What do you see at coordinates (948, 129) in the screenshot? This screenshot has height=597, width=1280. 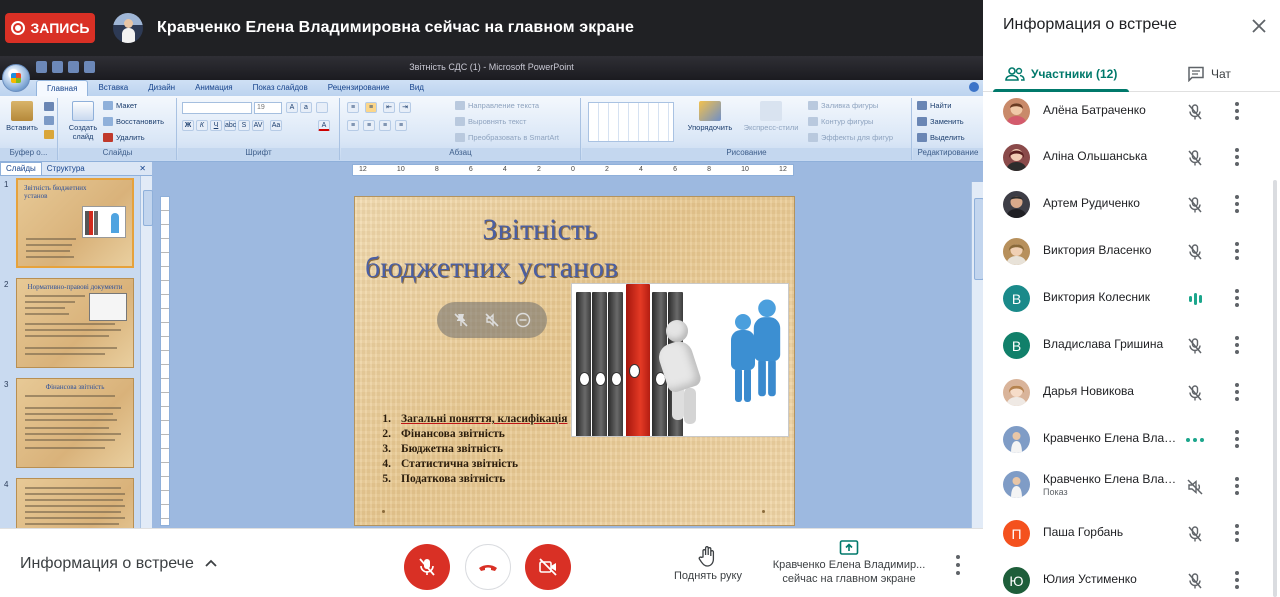 I see `ribbon-group-editing: Найти Заменить Выделить Редактирование` at bounding box center [948, 129].